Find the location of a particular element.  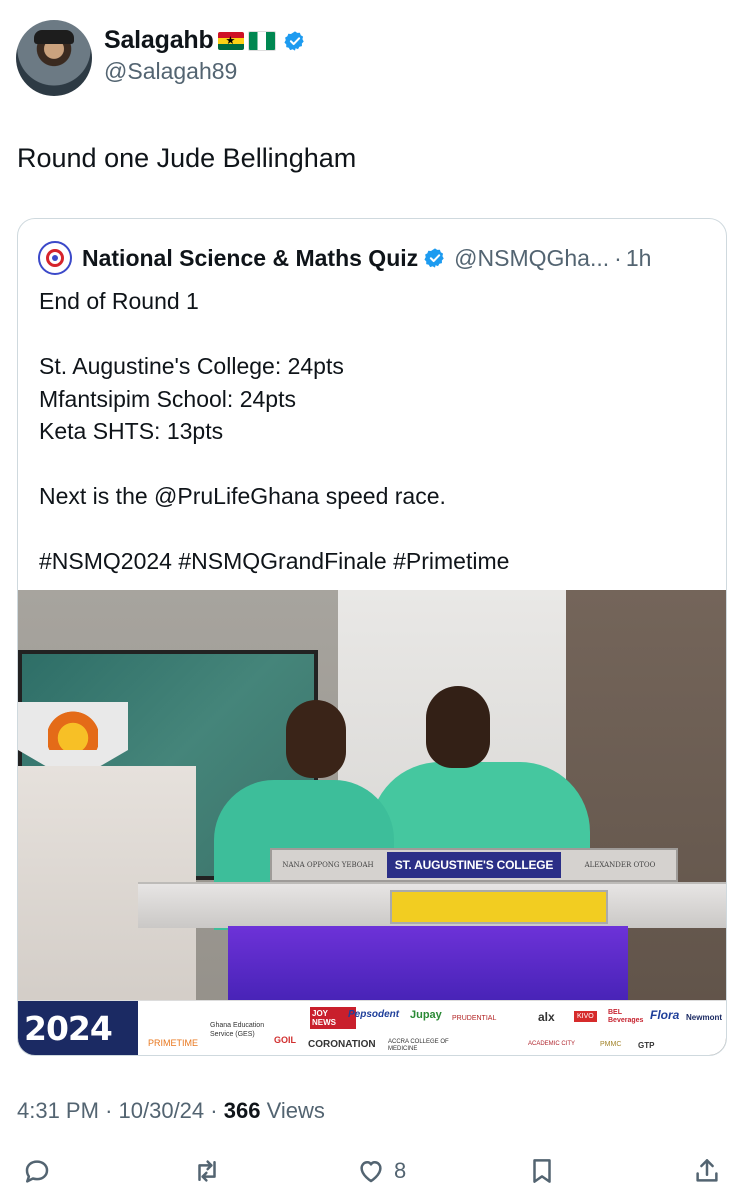

banner-year-box: 2024 is located at coordinates (78, 1028).